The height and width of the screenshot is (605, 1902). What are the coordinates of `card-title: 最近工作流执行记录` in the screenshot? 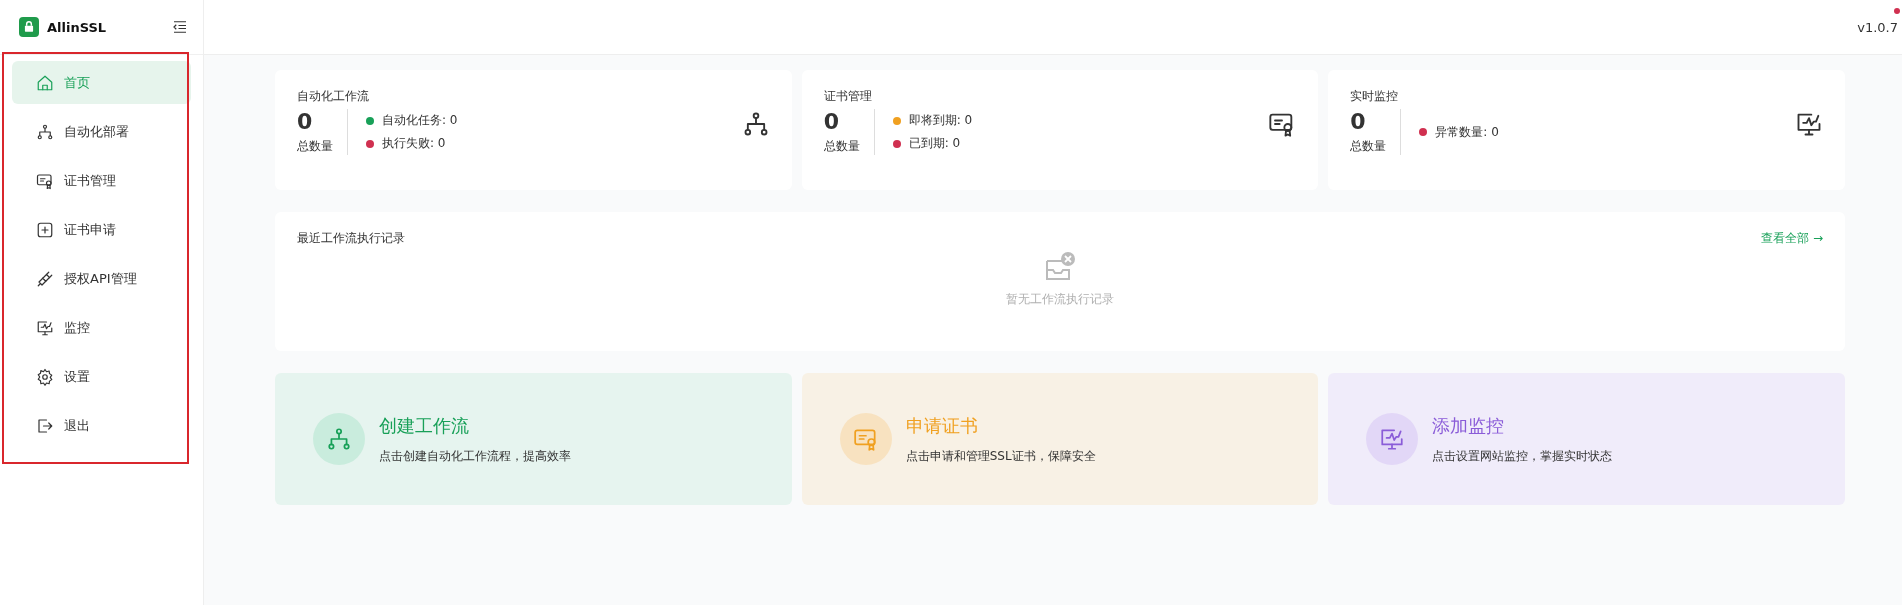 It's located at (351, 238).